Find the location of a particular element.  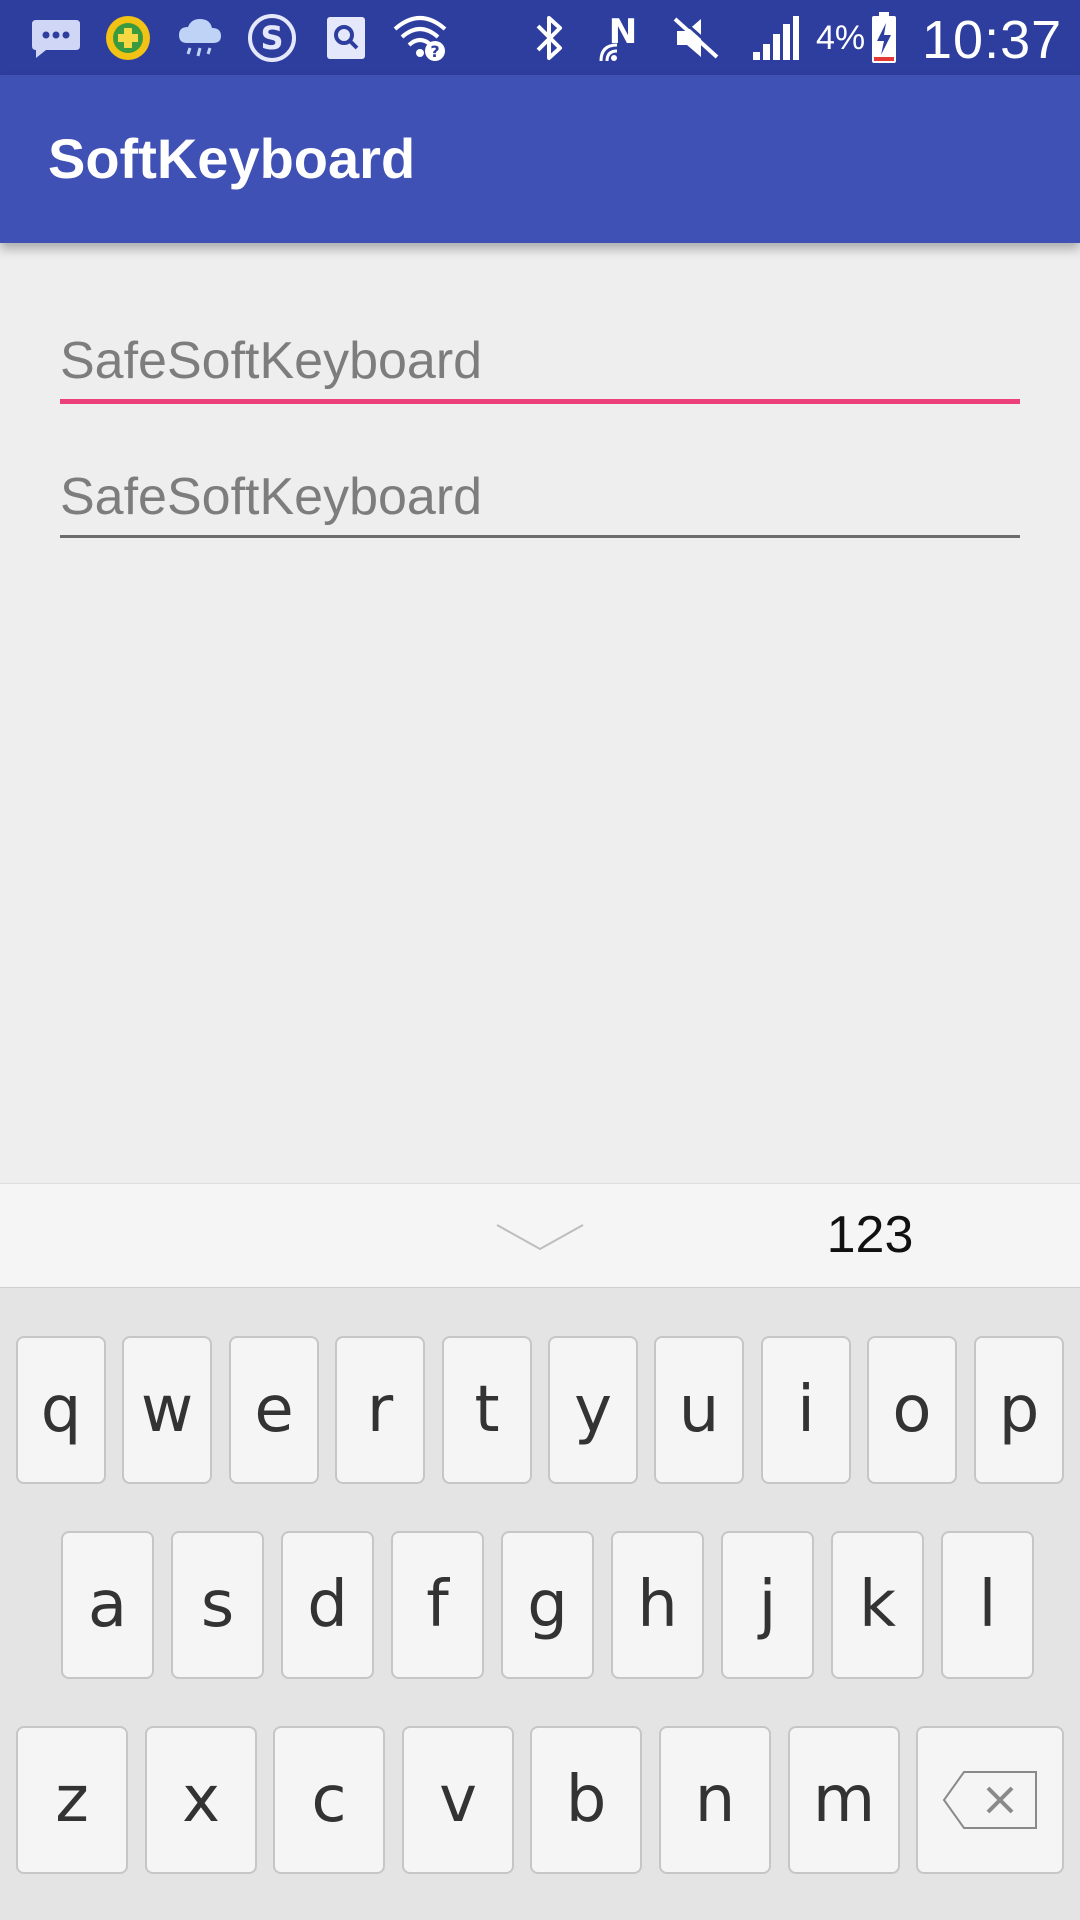

nfc-icon: N is located at coordinates (623, 38).